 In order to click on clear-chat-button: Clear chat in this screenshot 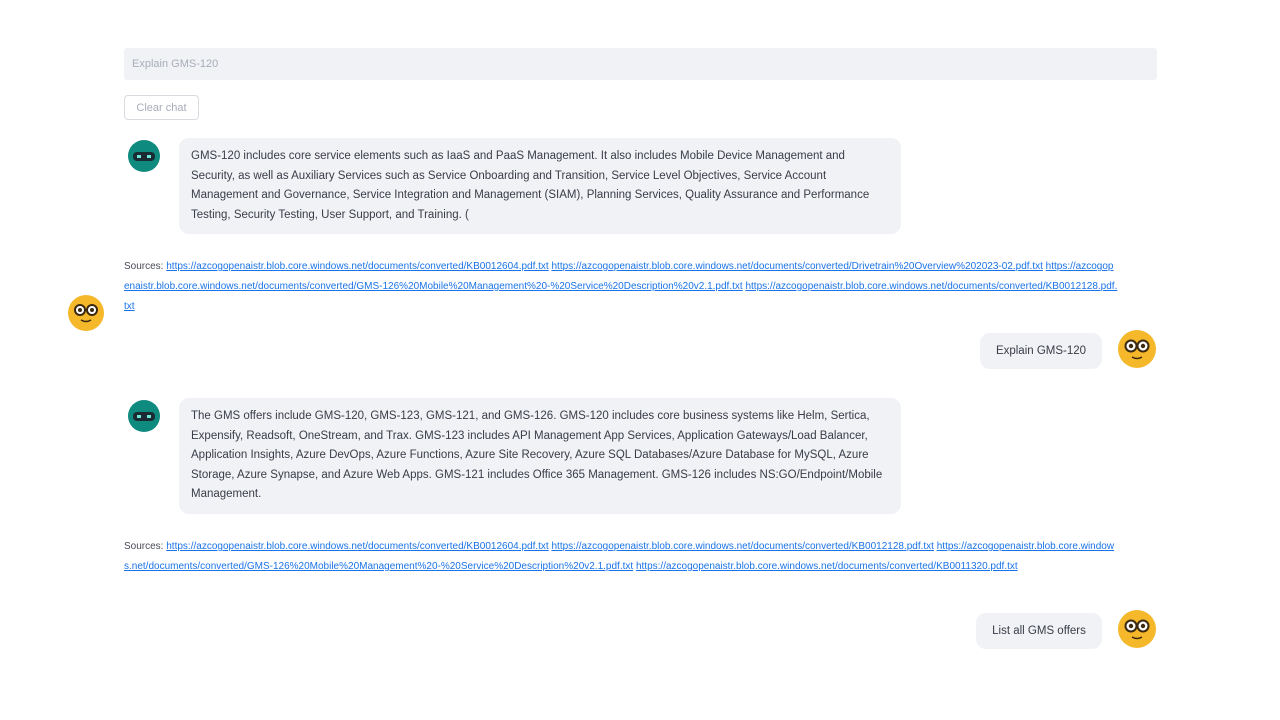, I will do `click(161, 107)`.